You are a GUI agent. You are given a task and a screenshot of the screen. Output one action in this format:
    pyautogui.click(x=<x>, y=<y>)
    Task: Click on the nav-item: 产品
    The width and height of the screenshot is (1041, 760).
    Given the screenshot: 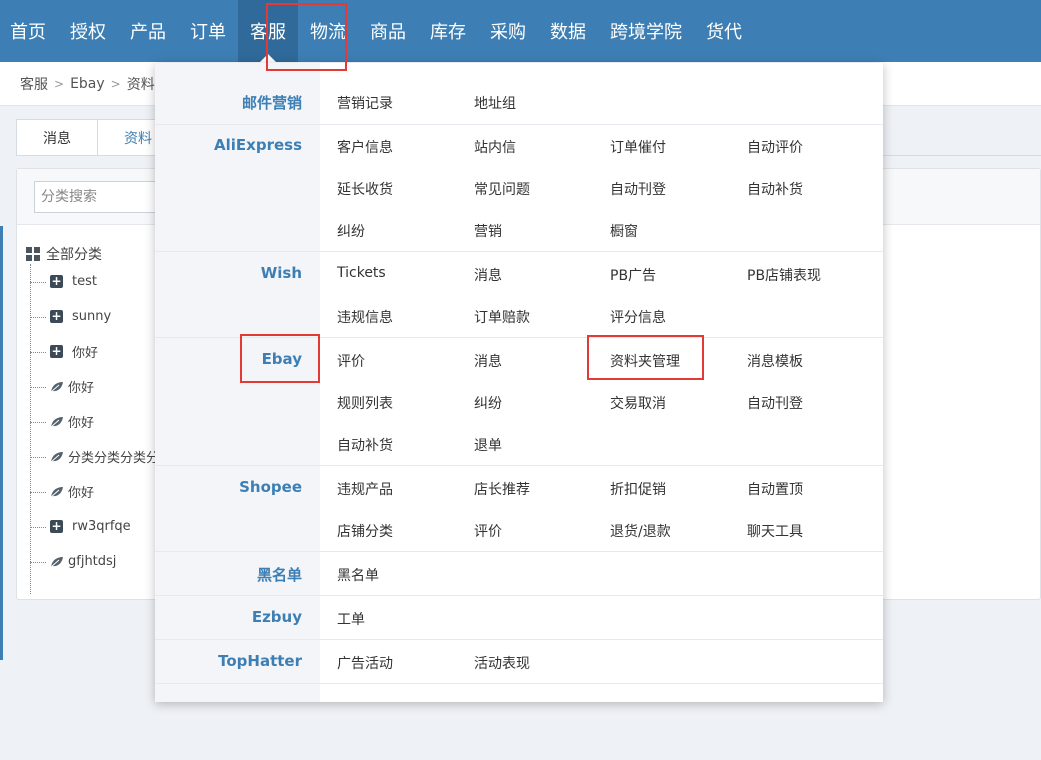 What is the action you would take?
    pyautogui.click(x=148, y=31)
    